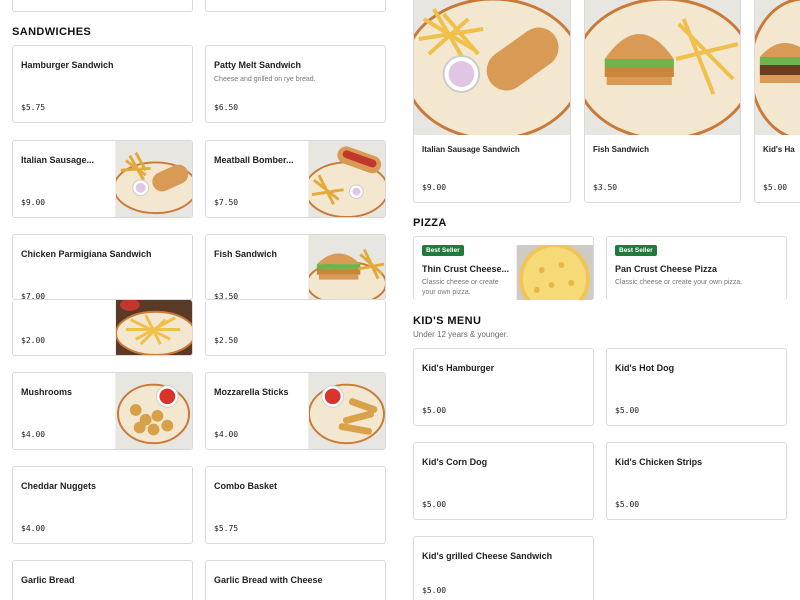 The height and width of the screenshot is (600, 800). What do you see at coordinates (696, 481) in the screenshot?
I see `menu-card: Kid's Chicken Strips $5.00` at bounding box center [696, 481].